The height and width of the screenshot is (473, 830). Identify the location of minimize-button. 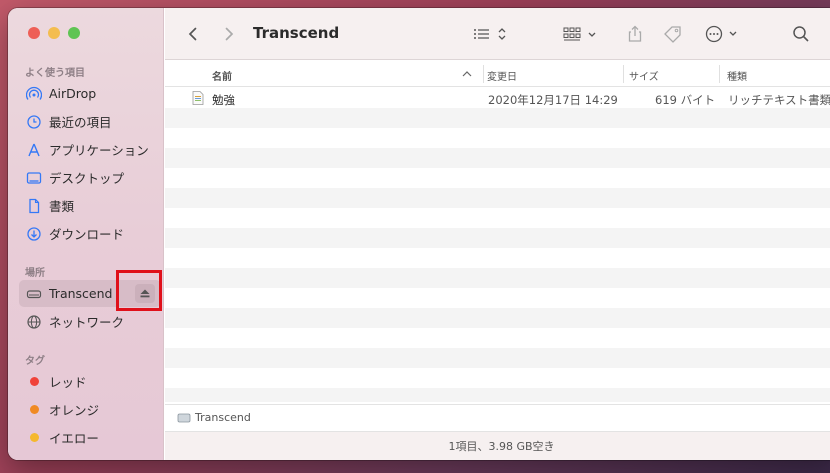
(54, 33).